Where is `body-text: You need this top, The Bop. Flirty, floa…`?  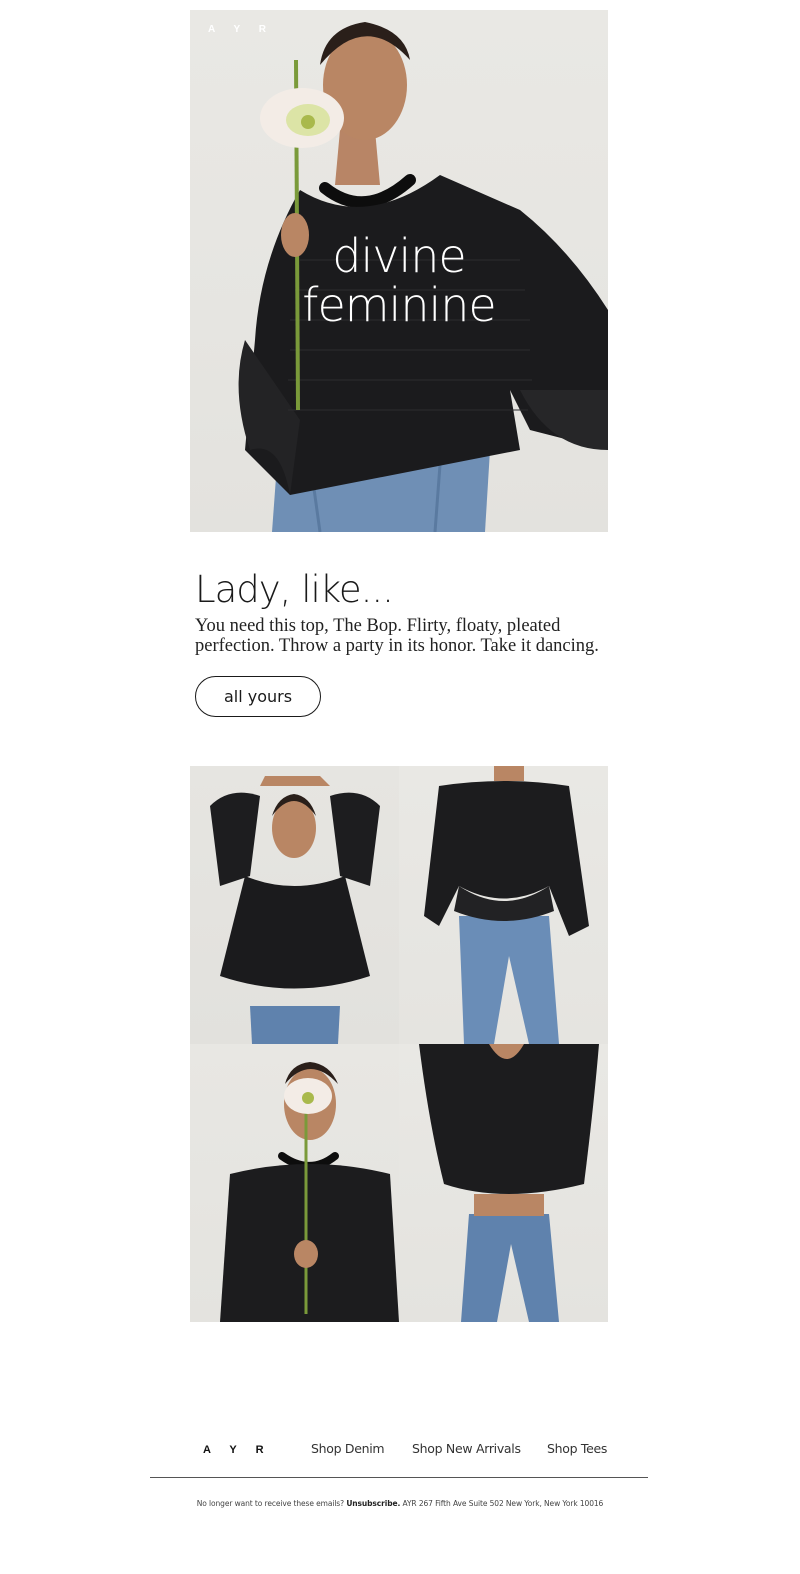
body-text: You need this top, The Bop. Flirty, floa… is located at coordinates (397, 636).